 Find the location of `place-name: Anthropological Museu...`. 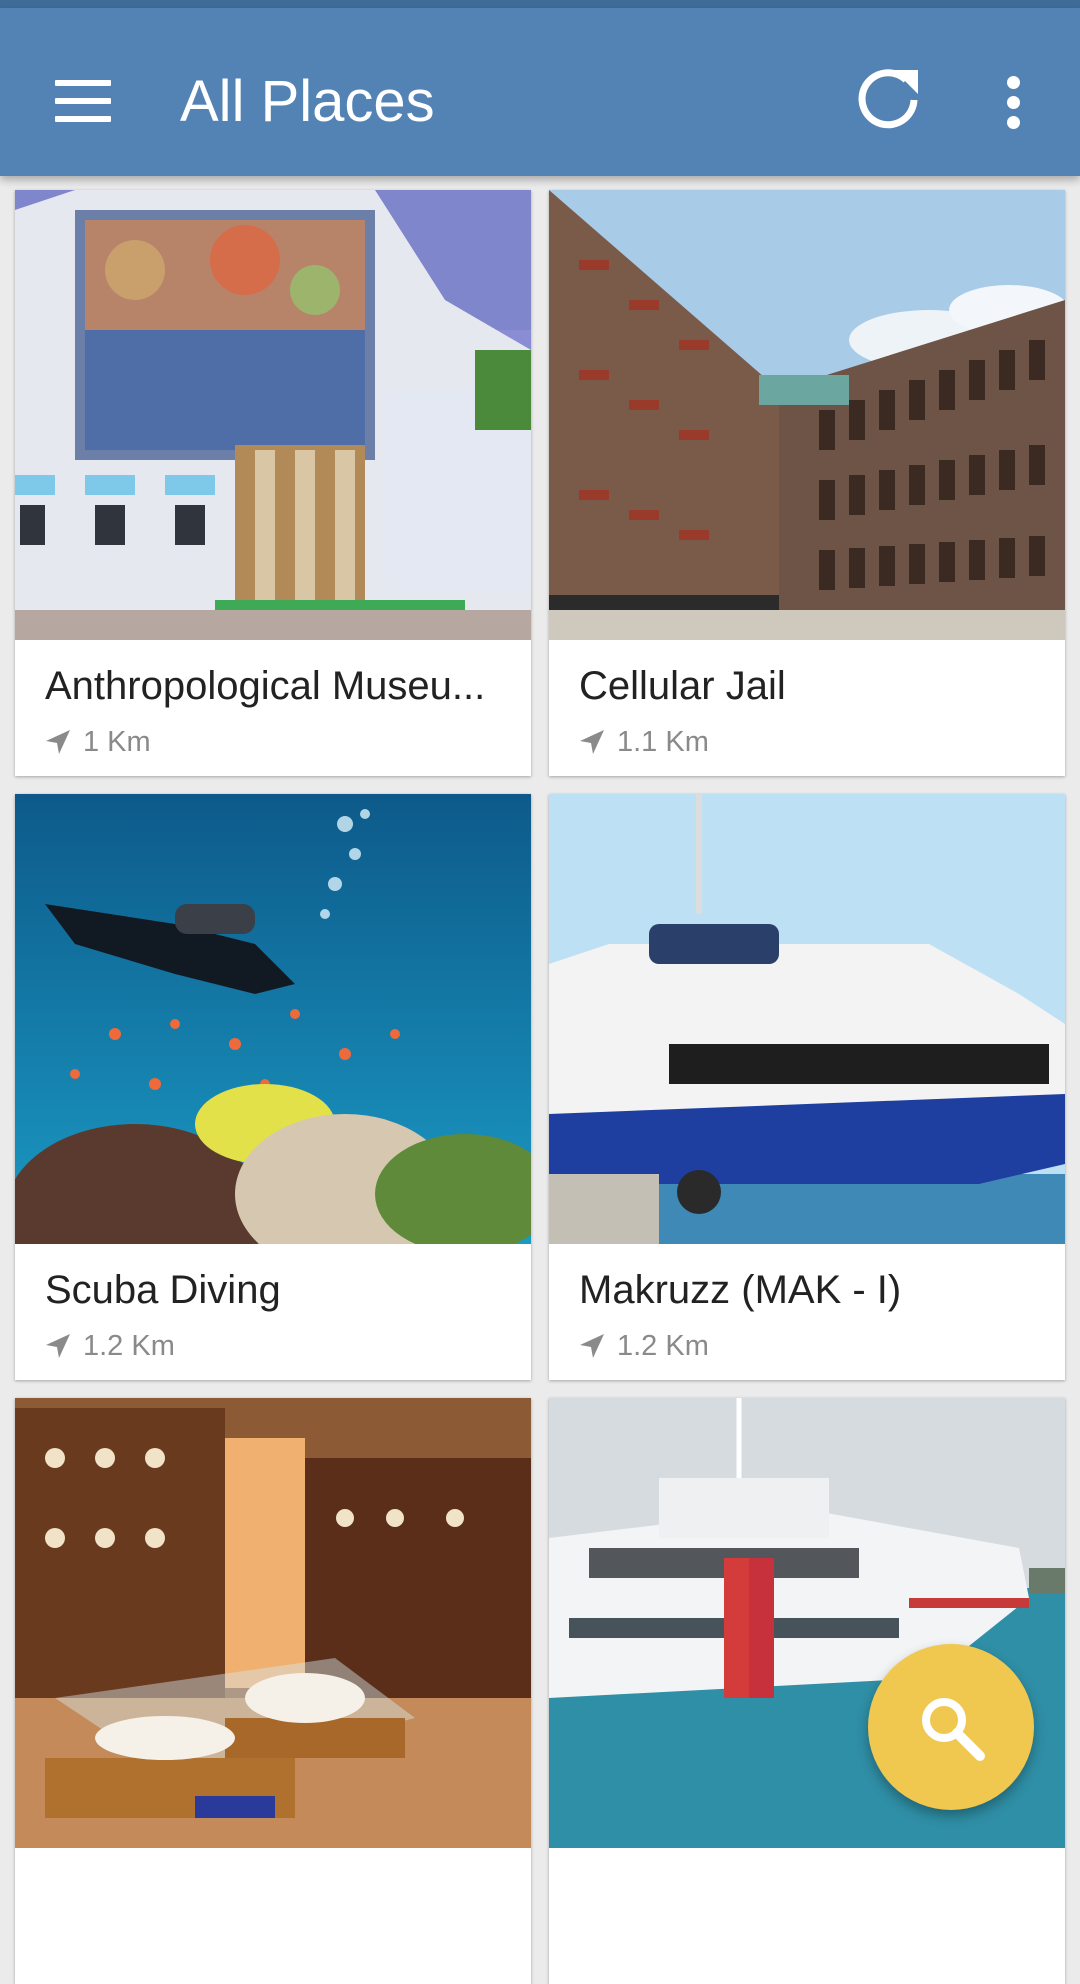

place-name: Anthropological Museu... is located at coordinates (265, 686).